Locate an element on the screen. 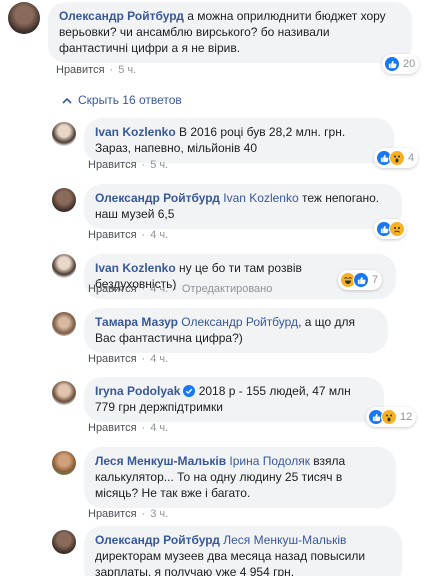 The width and height of the screenshot is (426, 576). reaction-count: 4 is located at coordinates (411, 158).